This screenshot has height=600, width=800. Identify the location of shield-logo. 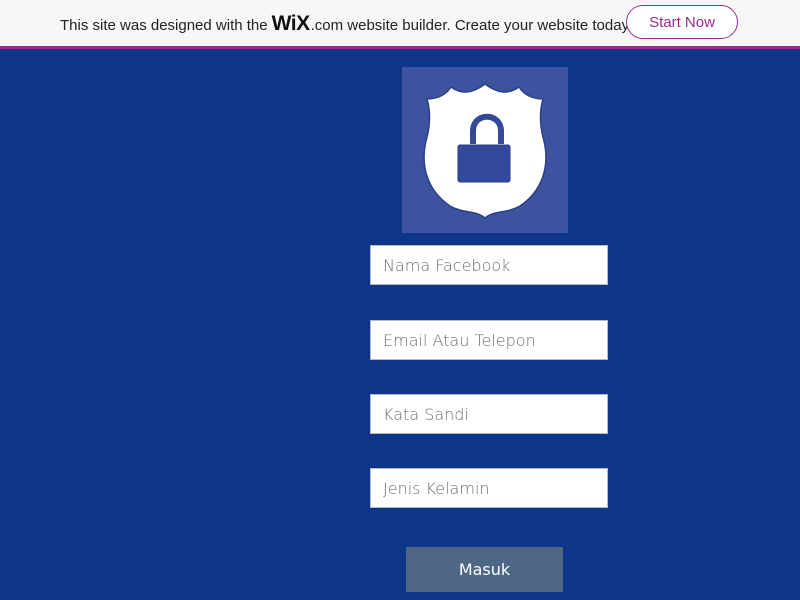
(485, 150).